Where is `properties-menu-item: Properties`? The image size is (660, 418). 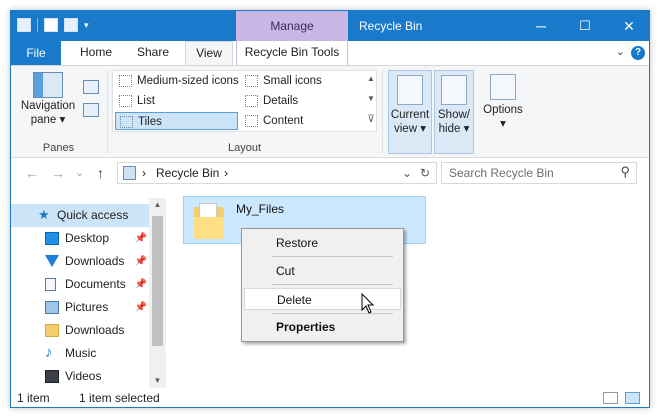
properties-menu-item: Properties is located at coordinates (322, 327).